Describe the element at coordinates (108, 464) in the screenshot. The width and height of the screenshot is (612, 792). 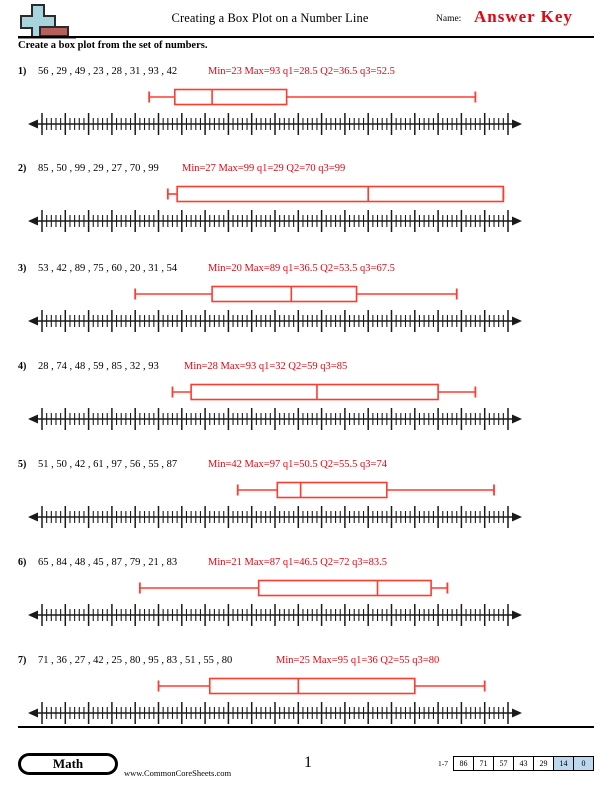
I see `problem-number-set: 51 , 50 , 42 , 61 , 97 , 56 , 55 , 87` at that location.